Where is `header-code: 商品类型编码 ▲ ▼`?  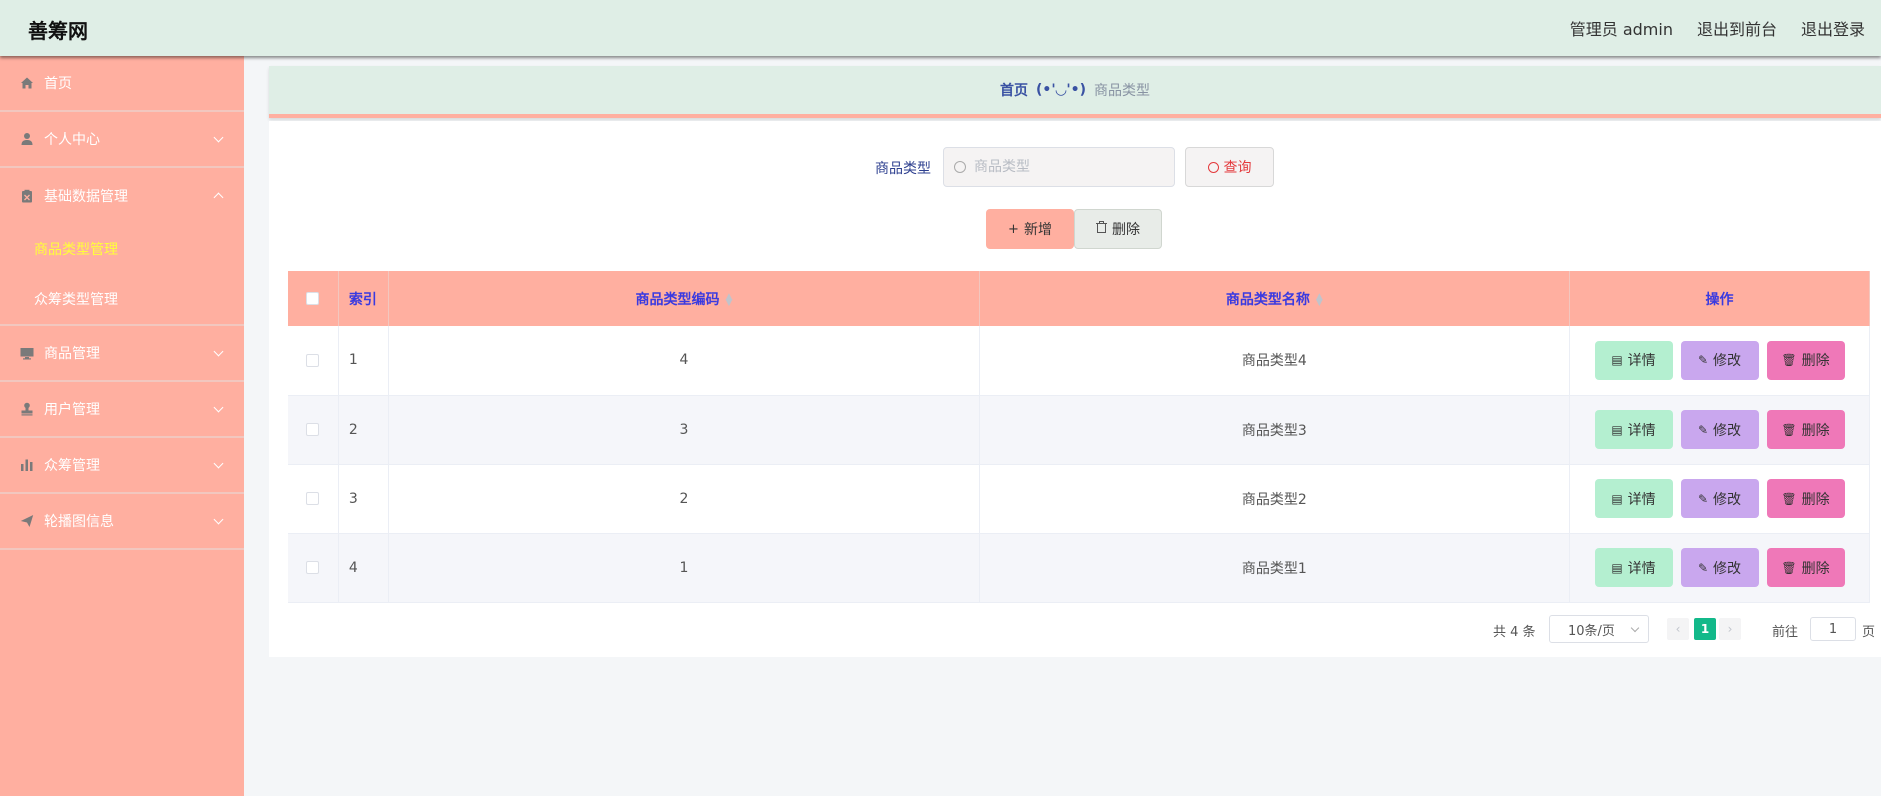
header-code: 商品类型编码 ▲ ▼ is located at coordinates (684, 298).